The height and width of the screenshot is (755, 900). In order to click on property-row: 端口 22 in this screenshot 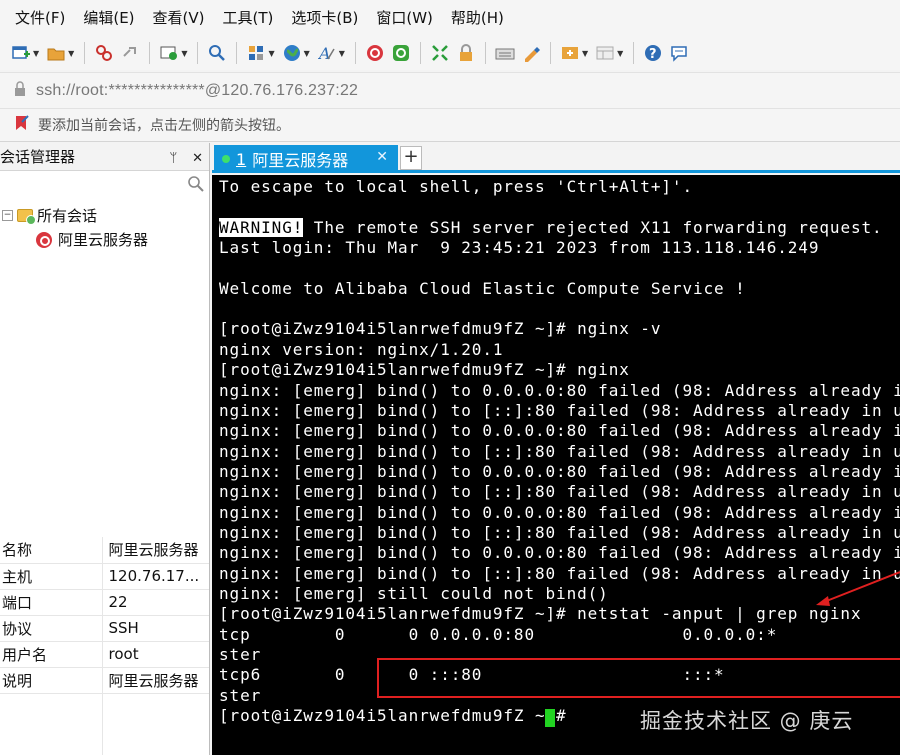, I will do `click(104, 602)`.